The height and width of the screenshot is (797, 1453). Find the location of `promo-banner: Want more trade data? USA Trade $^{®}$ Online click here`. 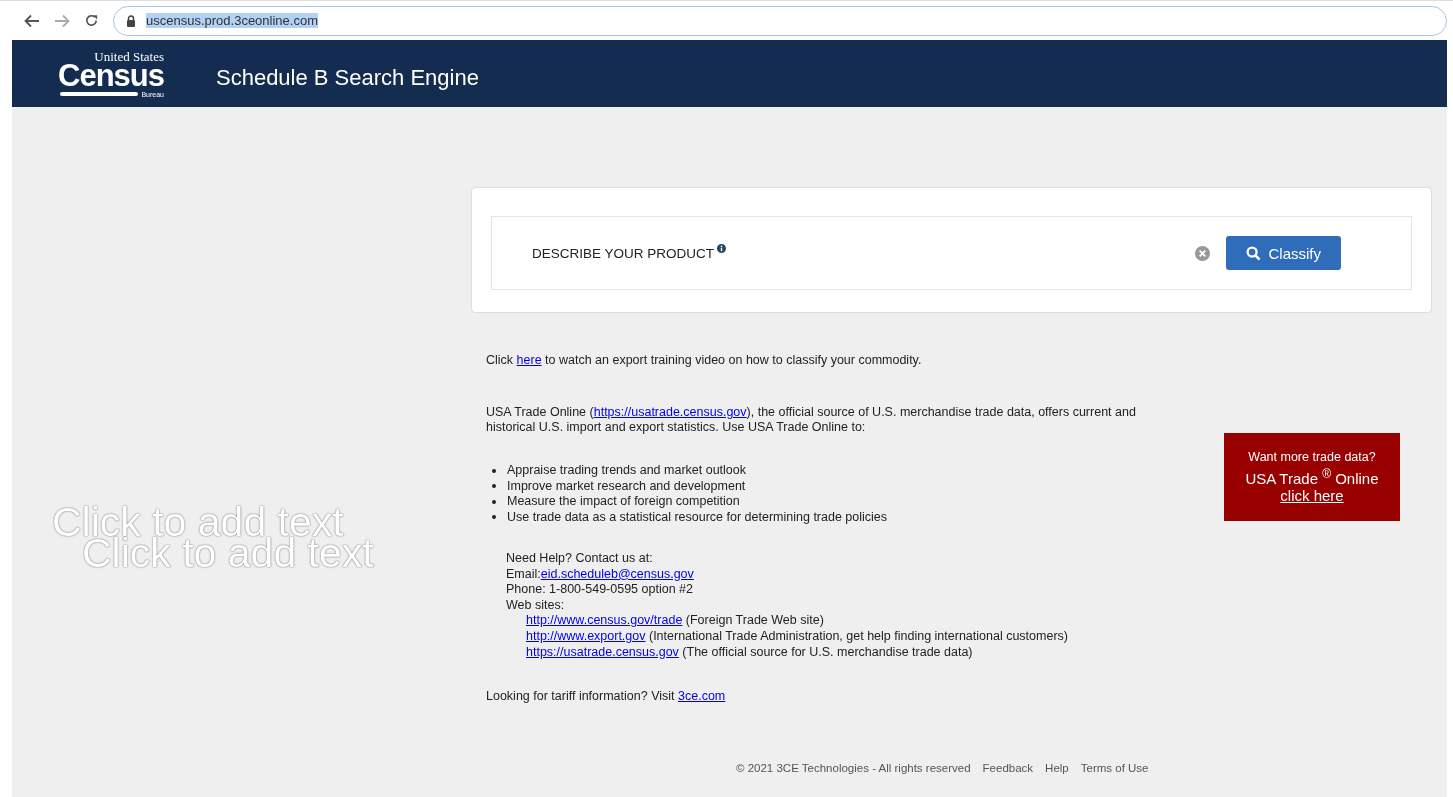

promo-banner: Want more trade data? USA Trade $^{®}$ Online click here is located at coordinates (1312, 477).